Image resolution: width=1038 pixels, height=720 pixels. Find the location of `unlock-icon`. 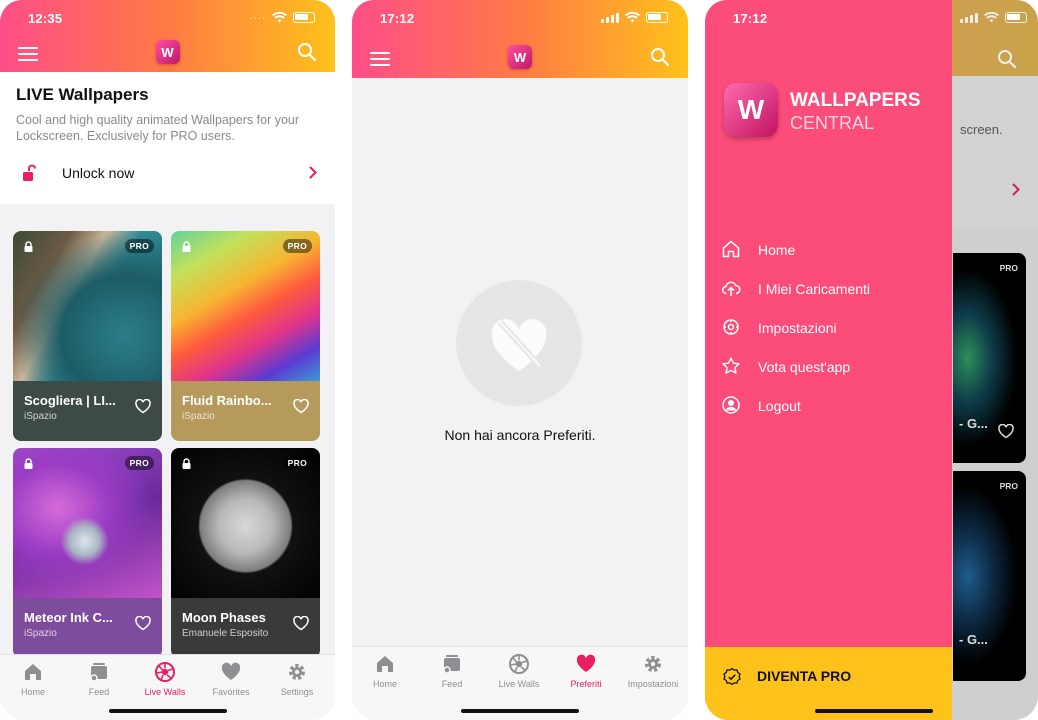

unlock-icon is located at coordinates (29, 172).